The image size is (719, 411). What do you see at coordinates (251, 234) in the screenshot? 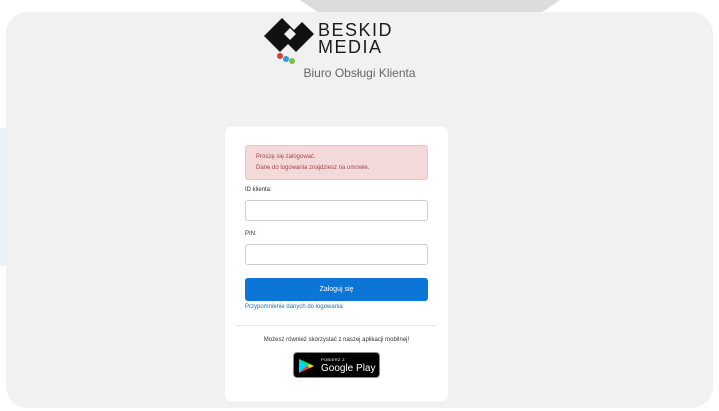
I see `pin-label: PIN:` at bounding box center [251, 234].